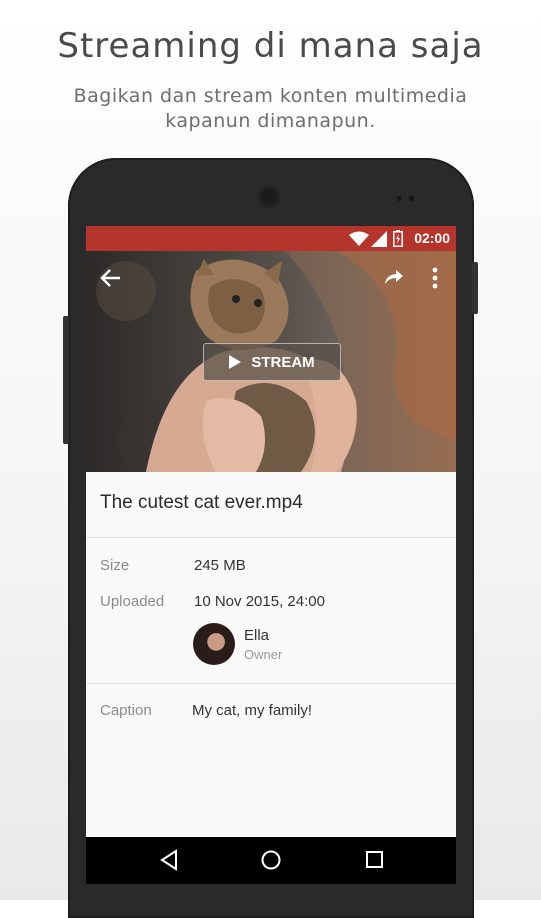 This screenshot has height=918, width=541. What do you see at coordinates (432, 238) in the screenshot?
I see `status-time: 02:00` at bounding box center [432, 238].